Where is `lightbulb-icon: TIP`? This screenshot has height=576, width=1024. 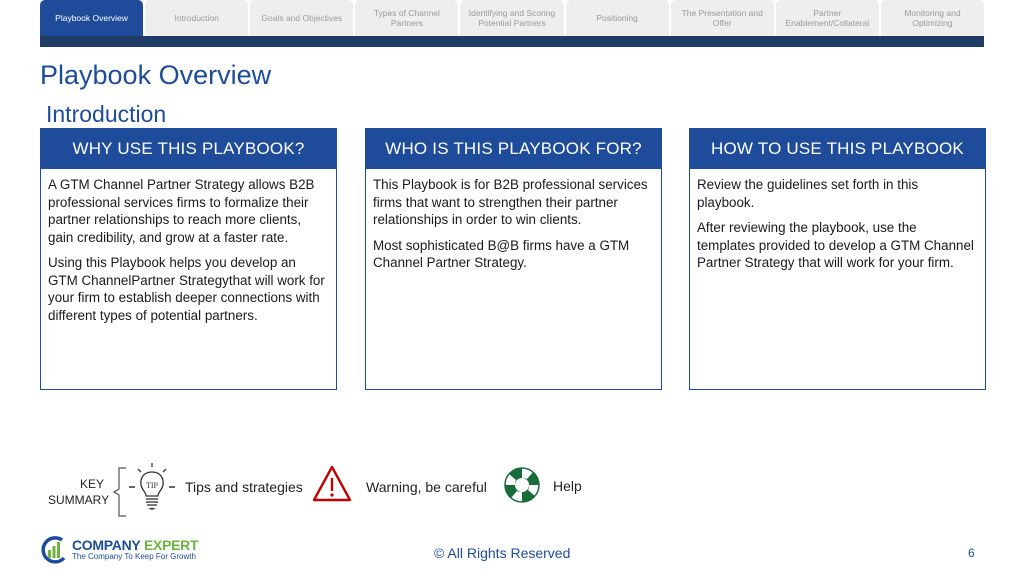
lightbulb-icon: TIP is located at coordinates (152, 486).